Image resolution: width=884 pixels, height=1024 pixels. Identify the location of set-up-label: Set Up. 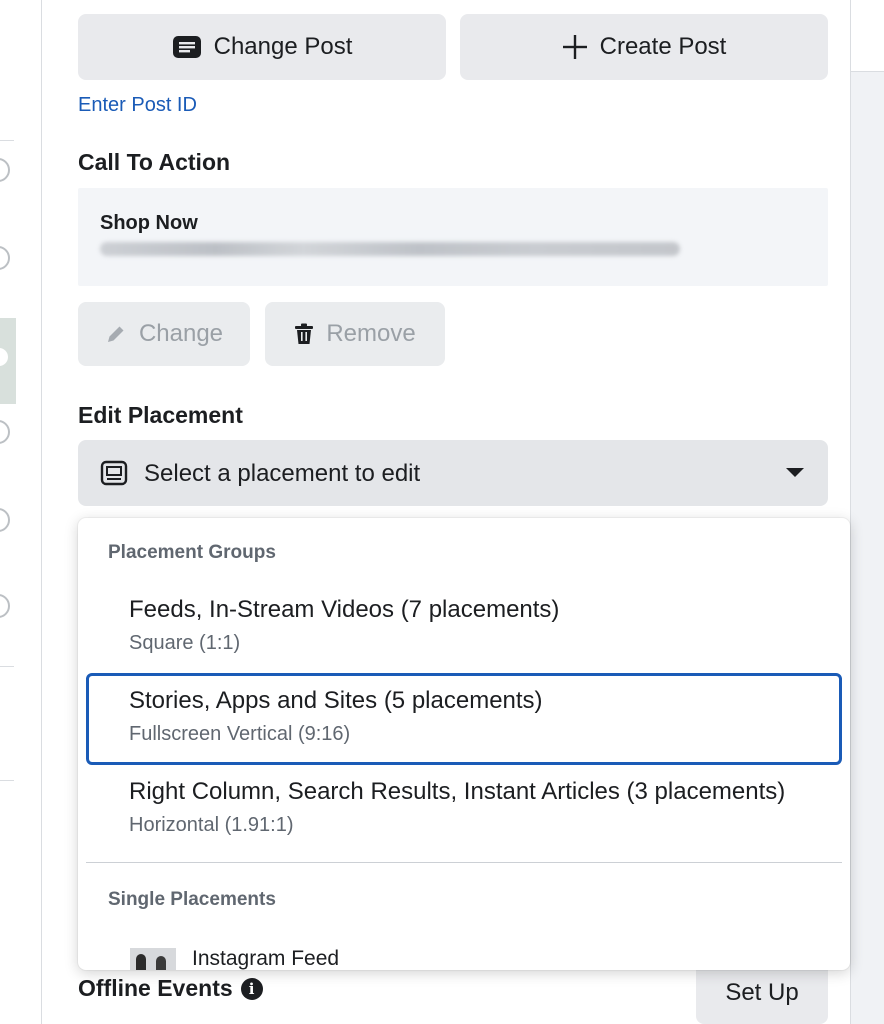
(762, 992).